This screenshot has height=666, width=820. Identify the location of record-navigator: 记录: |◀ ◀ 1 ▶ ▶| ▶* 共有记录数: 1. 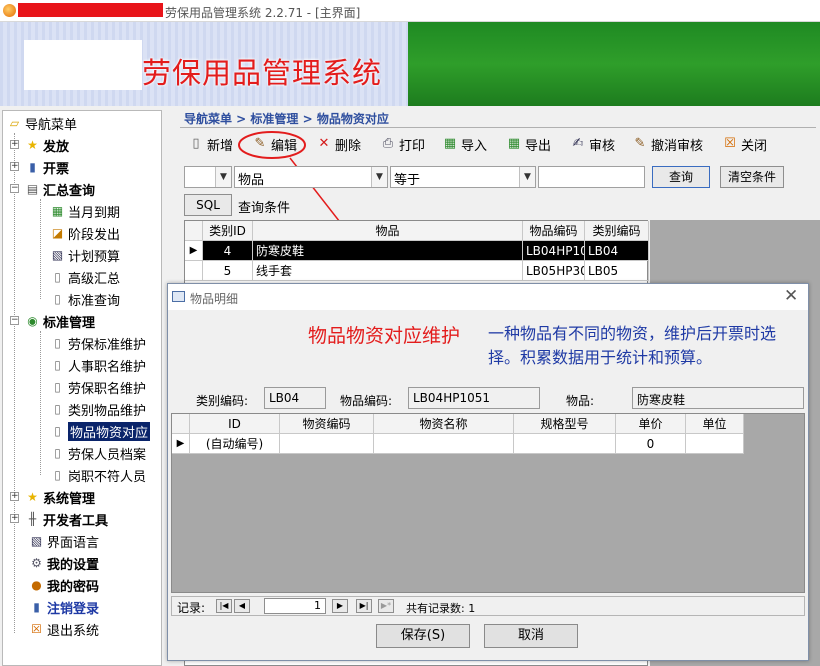
(488, 606).